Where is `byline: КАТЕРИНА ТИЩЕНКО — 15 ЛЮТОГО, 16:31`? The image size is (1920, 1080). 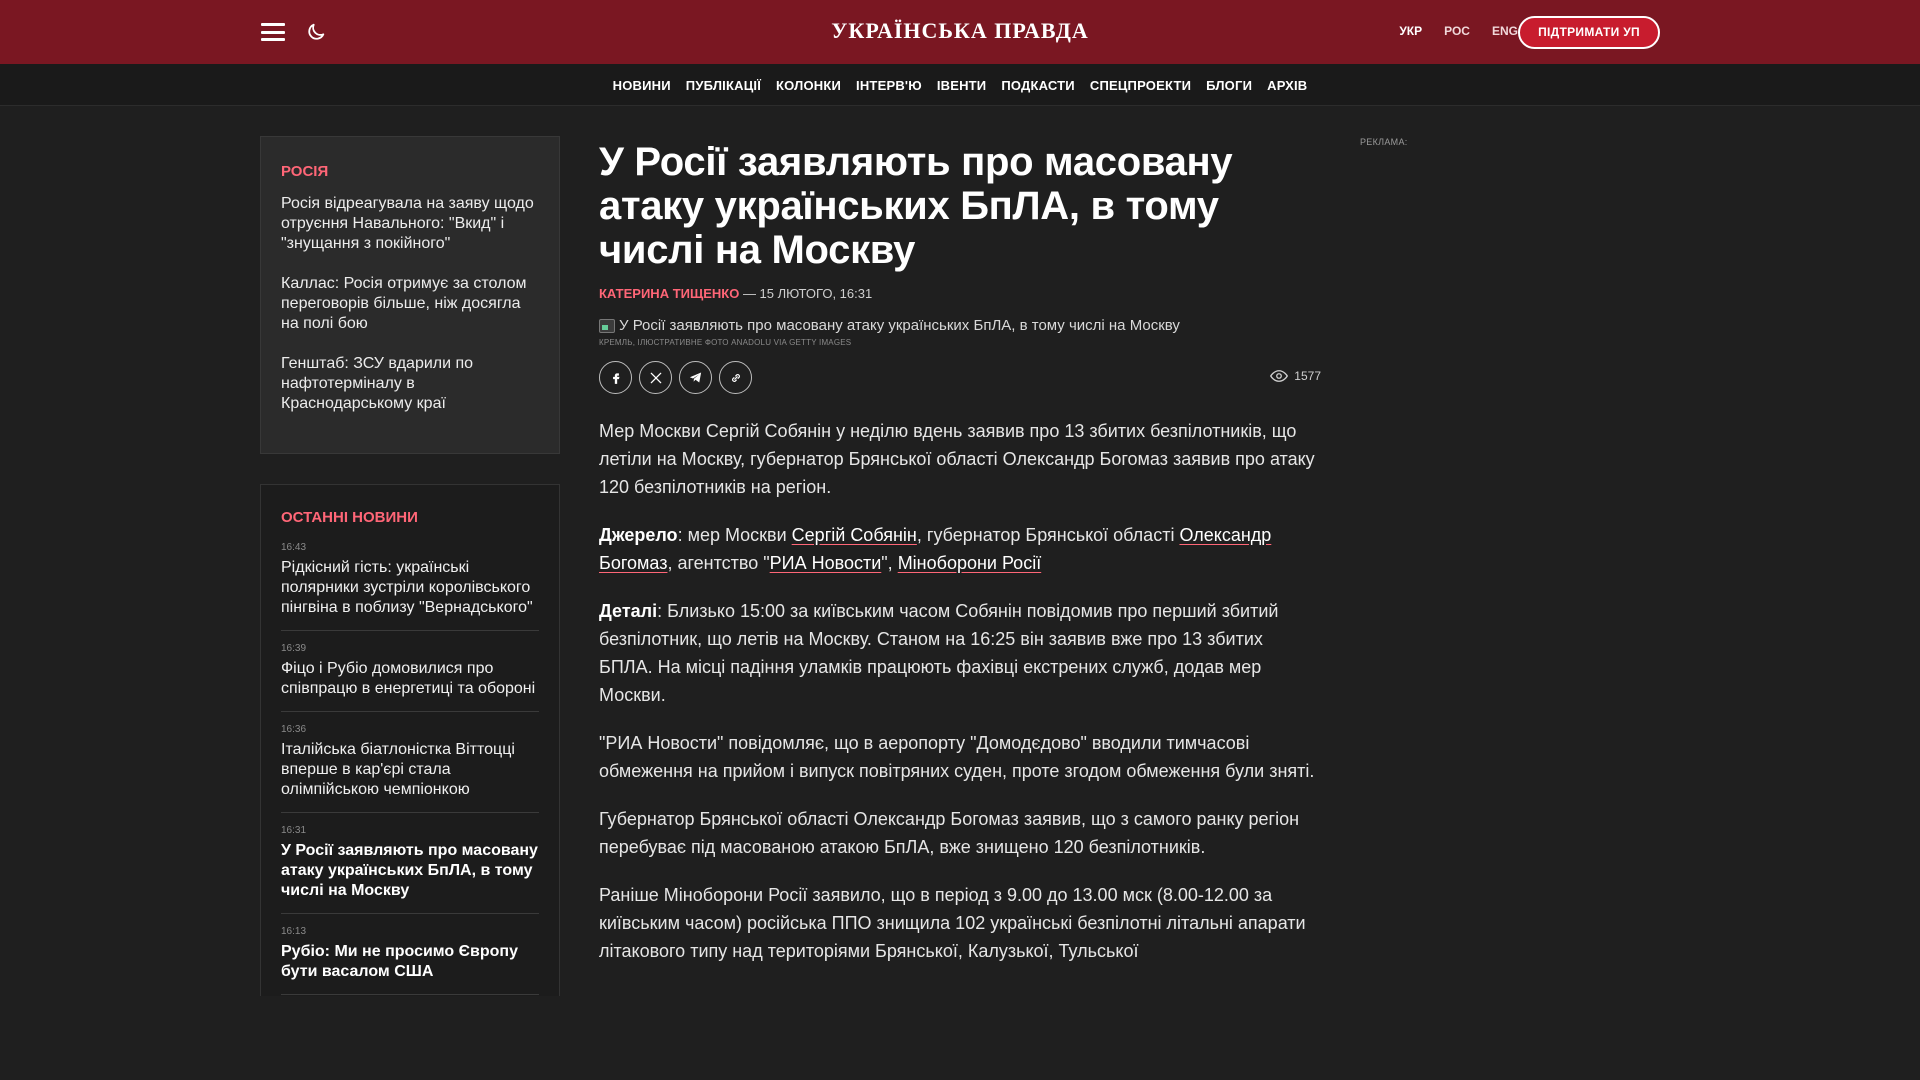 byline: КАТЕРИНА ТИЩЕНКО — 15 ЛЮТОГО, 16:31 is located at coordinates (960, 293).